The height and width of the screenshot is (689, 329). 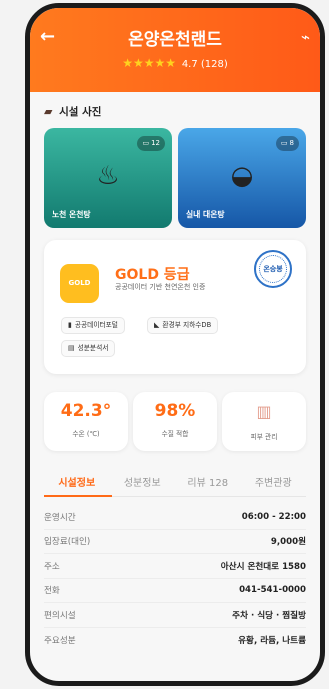 I want to click on header: ← 온양온천랜드 ⌁ ★★★★★ 4.7 (128), so click(x=175, y=50).